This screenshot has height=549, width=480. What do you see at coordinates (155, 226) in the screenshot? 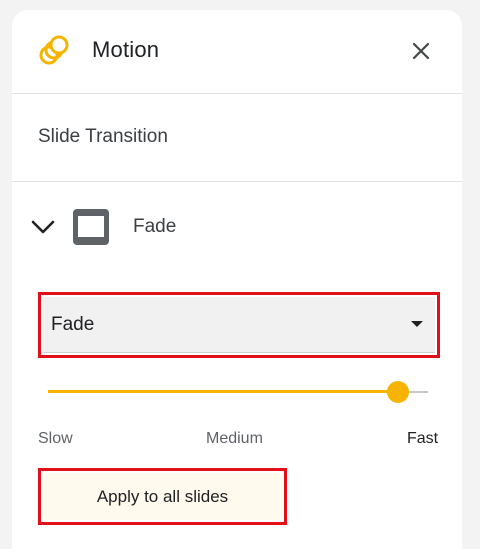
I see `transition-name: Fade` at bounding box center [155, 226].